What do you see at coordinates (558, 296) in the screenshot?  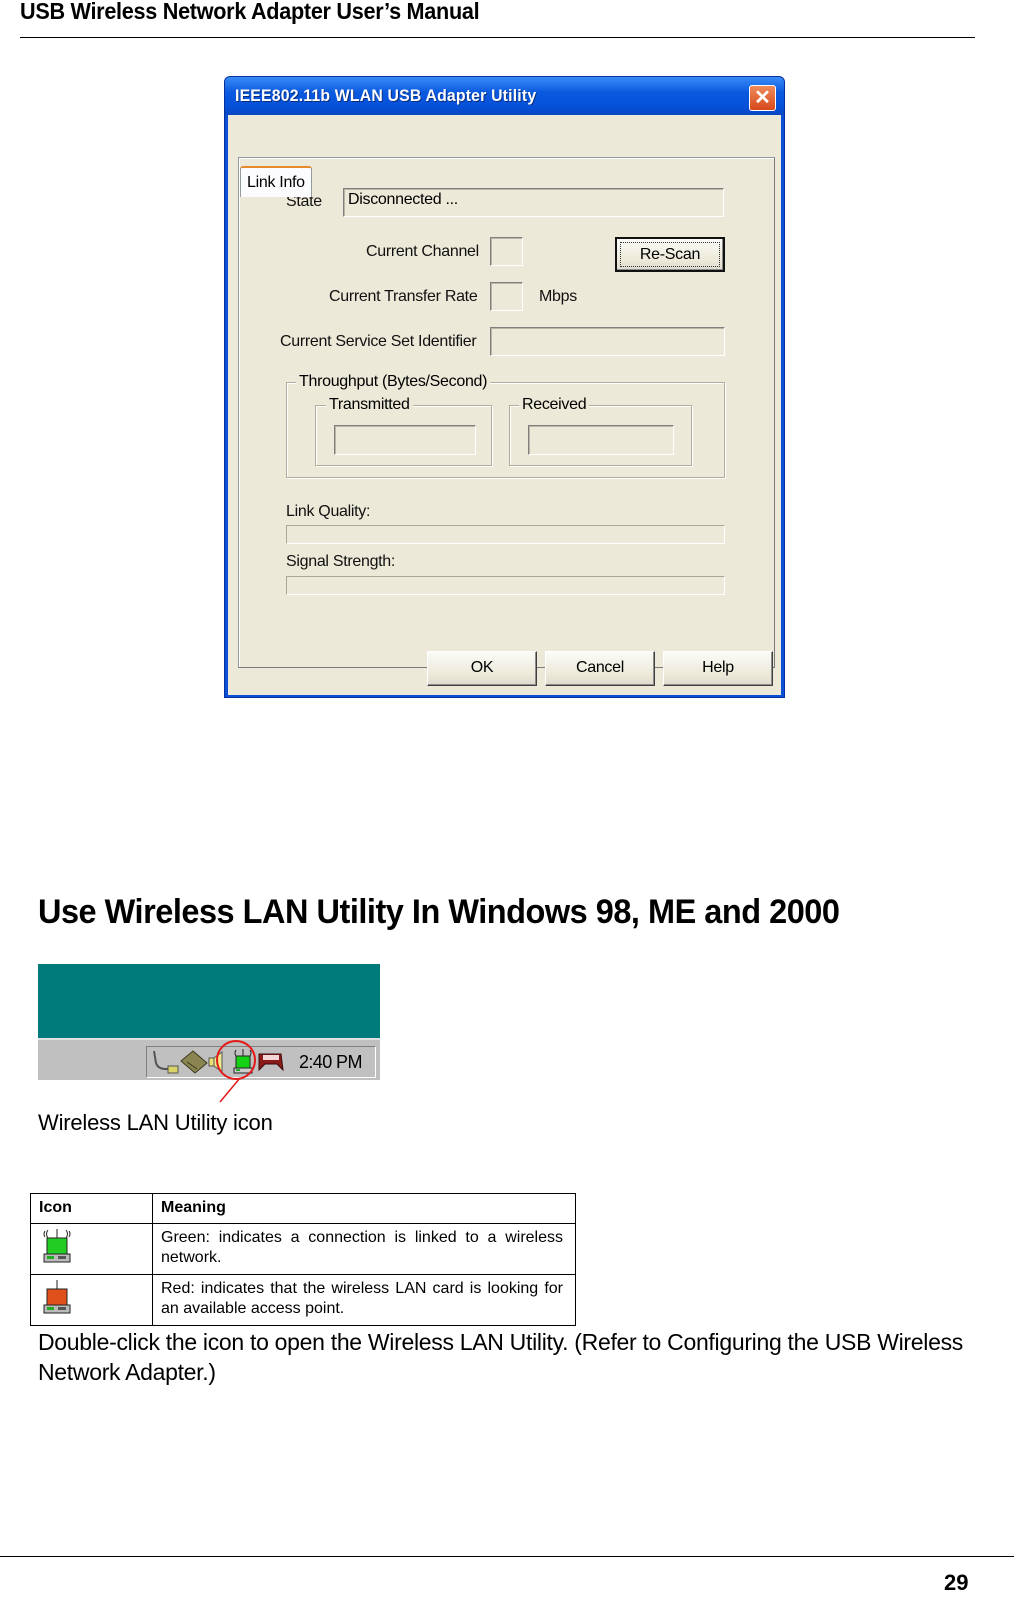 I see `rate-unit-label: Mbps` at bounding box center [558, 296].